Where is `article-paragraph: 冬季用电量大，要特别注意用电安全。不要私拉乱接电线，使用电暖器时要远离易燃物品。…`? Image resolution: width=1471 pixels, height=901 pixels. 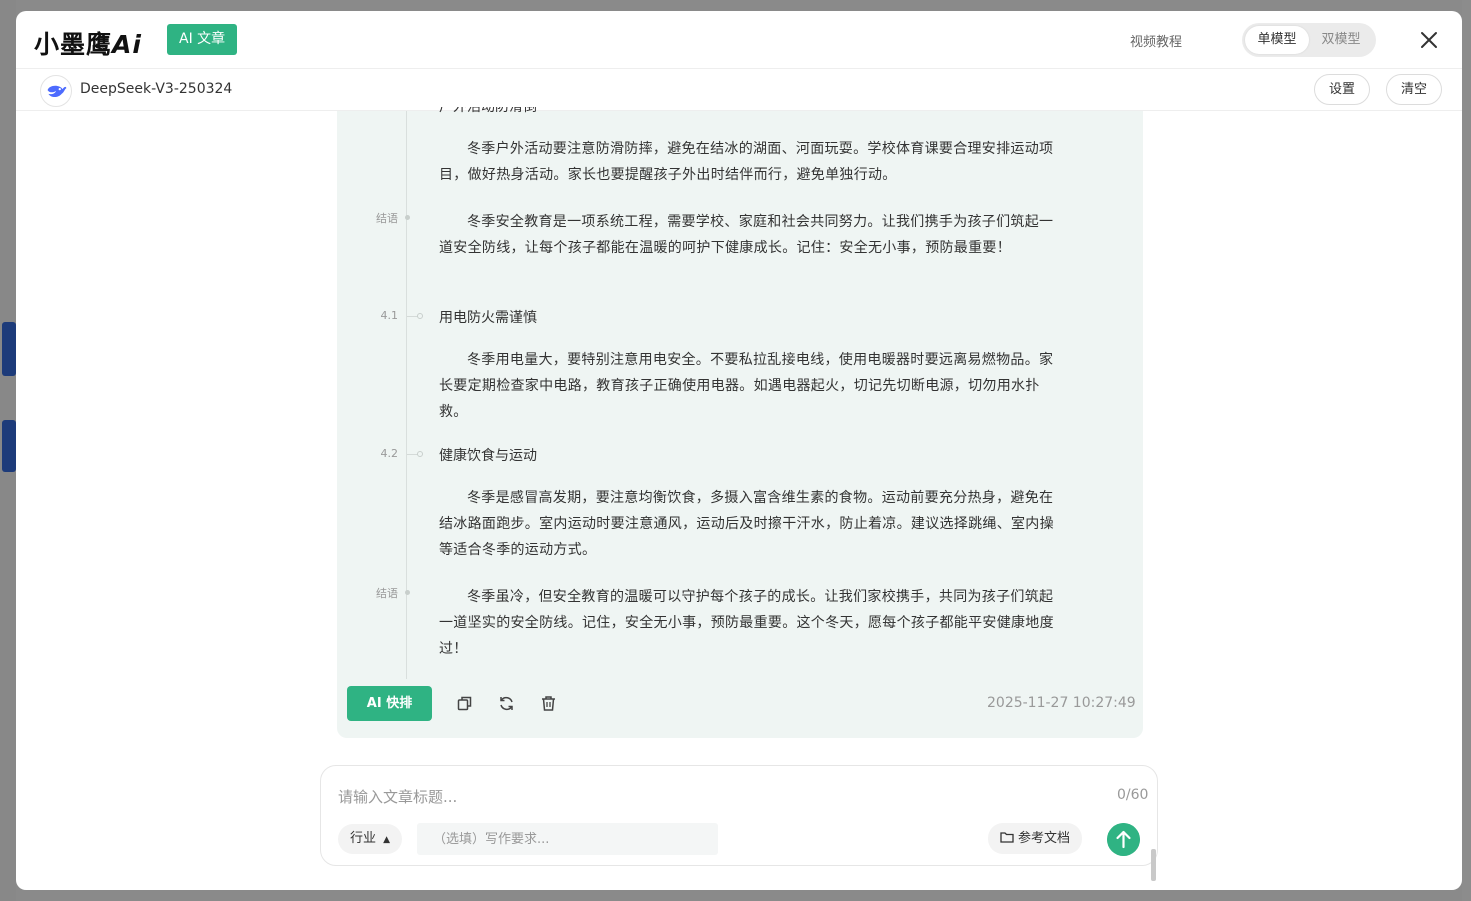 article-paragraph: 冬季用电量大，要特别注意用电安全。不要私拉乱接电线，使用电暖器时要远离易燃物品。… is located at coordinates (746, 386).